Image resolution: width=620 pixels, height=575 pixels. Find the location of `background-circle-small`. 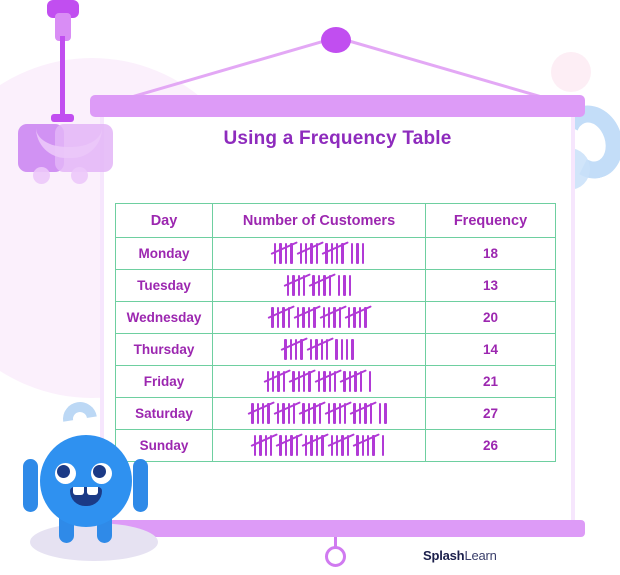

background-circle-small is located at coordinates (31, 357).